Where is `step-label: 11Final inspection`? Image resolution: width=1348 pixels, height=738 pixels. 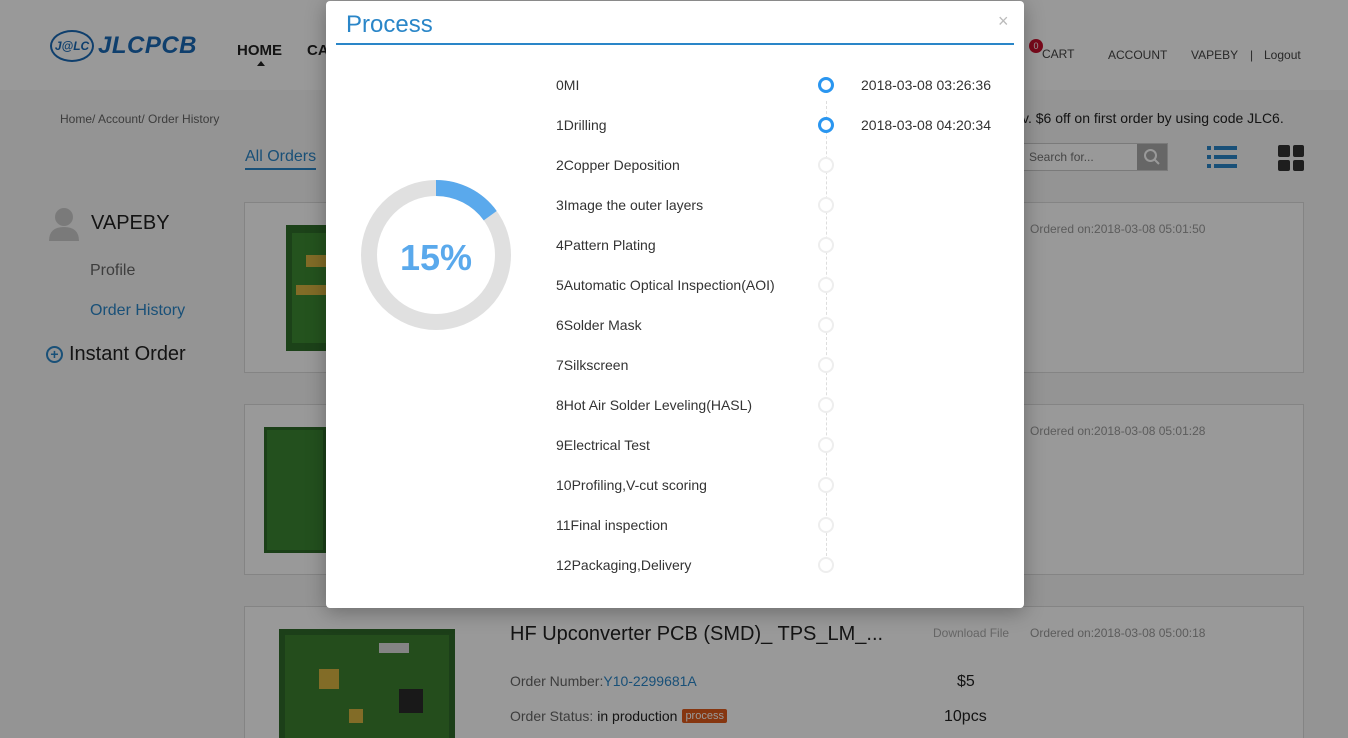 step-label: 11Final inspection is located at coordinates (612, 525).